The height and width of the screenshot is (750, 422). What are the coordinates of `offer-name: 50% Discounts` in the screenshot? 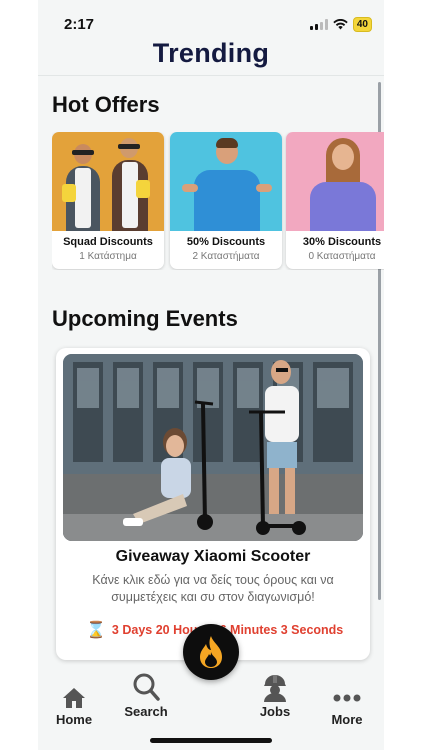 It's located at (226, 242).